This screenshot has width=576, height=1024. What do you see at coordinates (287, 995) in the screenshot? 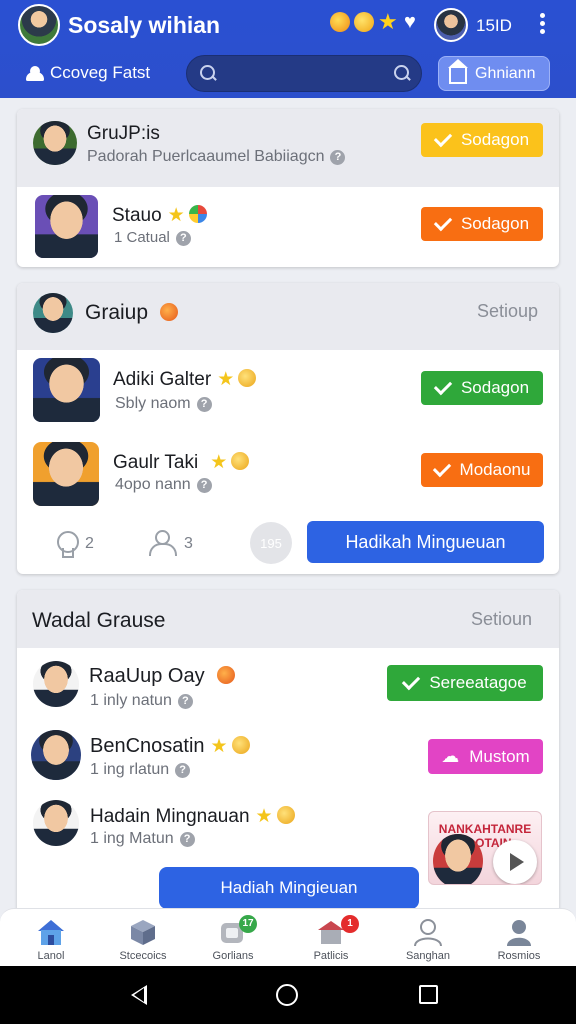
I see `home-circle-icon` at bounding box center [287, 995].